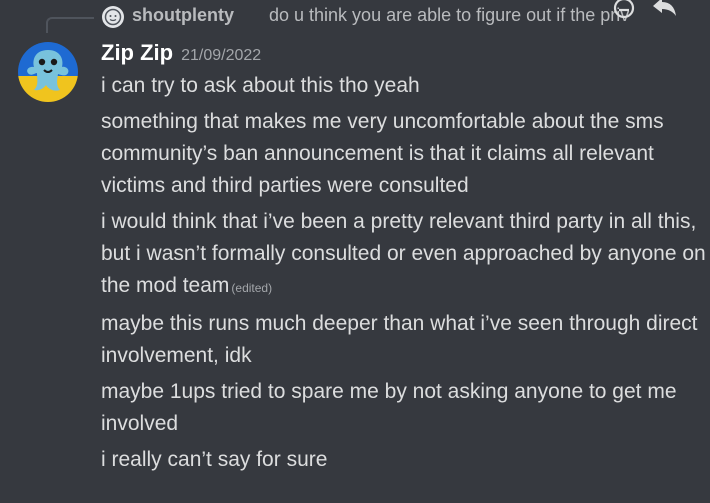 The image size is (710, 503). Describe the element at coordinates (221, 55) in the screenshot. I see `message-timestamp: 21/09/2022` at that location.